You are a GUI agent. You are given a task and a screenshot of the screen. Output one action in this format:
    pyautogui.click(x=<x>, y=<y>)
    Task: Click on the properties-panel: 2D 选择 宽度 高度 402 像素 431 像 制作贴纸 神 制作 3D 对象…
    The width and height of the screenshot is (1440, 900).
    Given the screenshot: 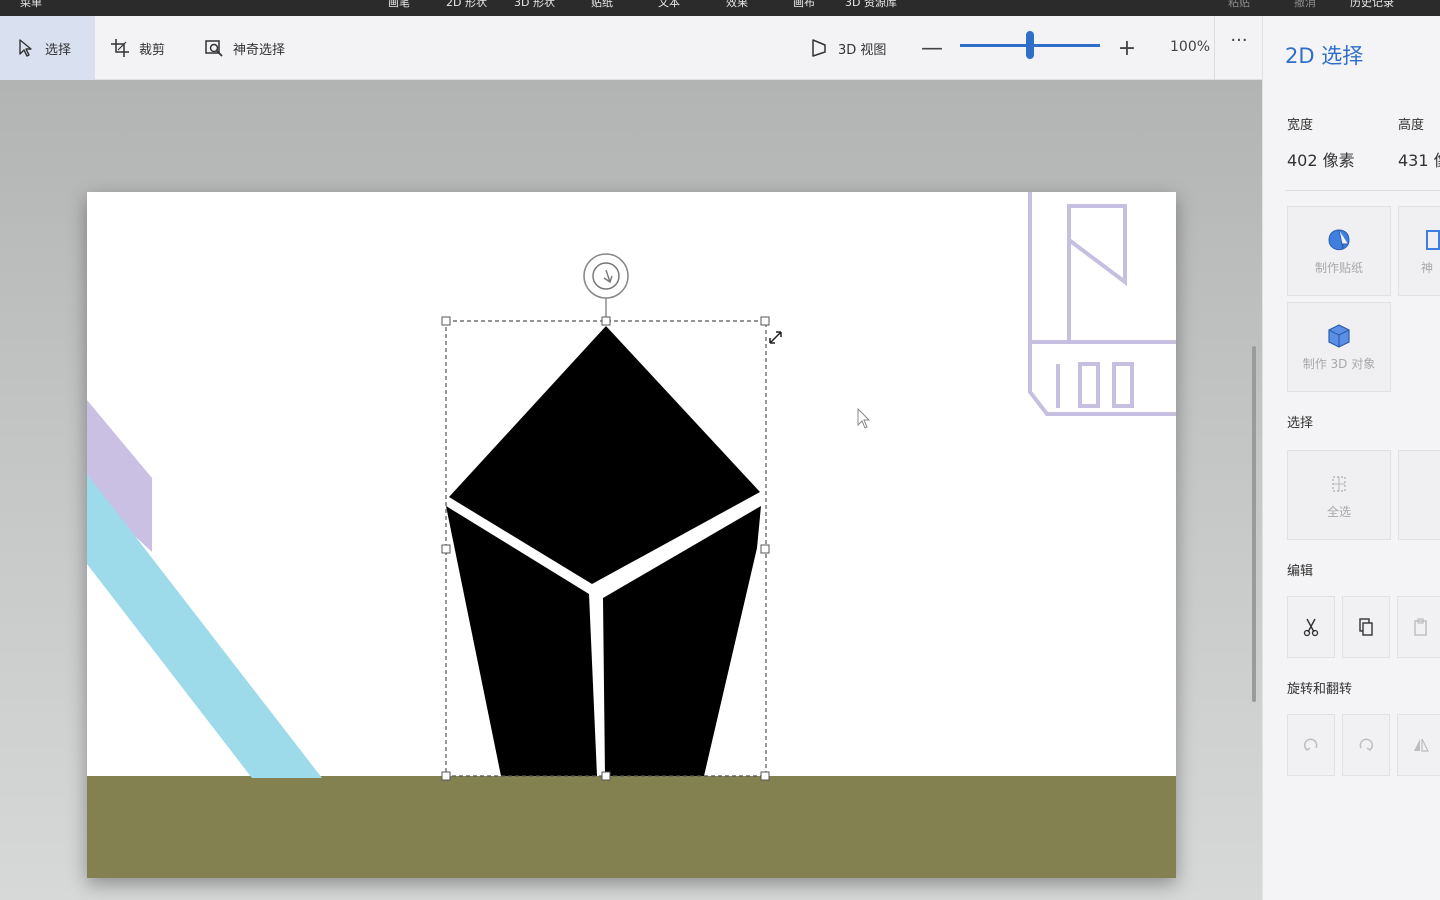 What is the action you would take?
    pyautogui.click(x=1351, y=458)
    